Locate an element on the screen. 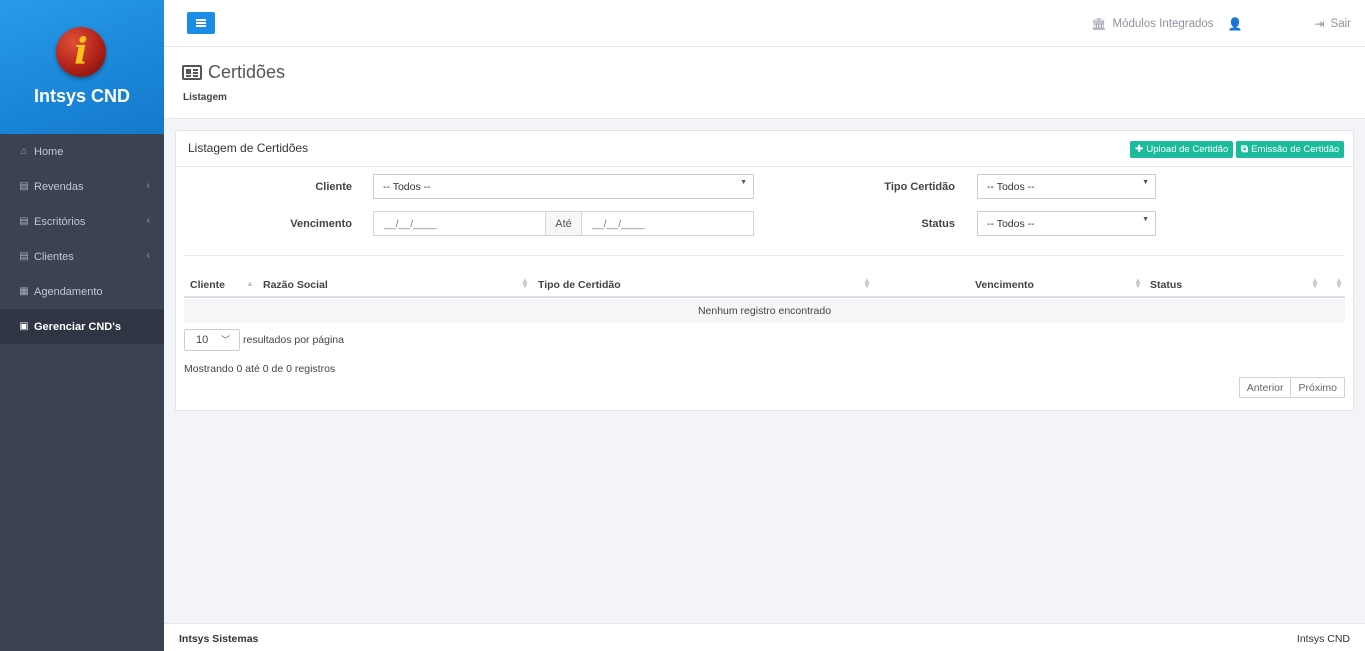 The width and height of the screenshot is (1365, 651). tipo-certidao-label: Tipo Certidão is located at coordinates (919, 187).